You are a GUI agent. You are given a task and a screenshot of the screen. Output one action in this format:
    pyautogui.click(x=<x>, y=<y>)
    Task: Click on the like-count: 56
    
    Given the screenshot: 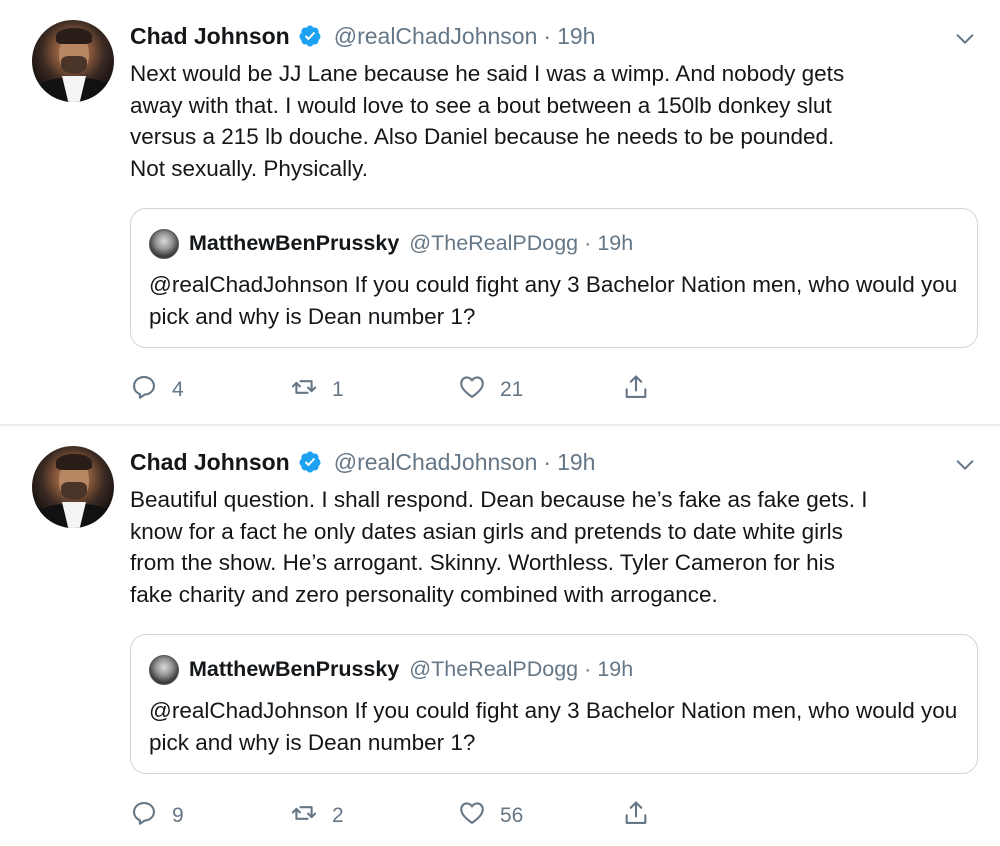 What is the action you would take?
    pyautogui.click(x=512, y=815)
    